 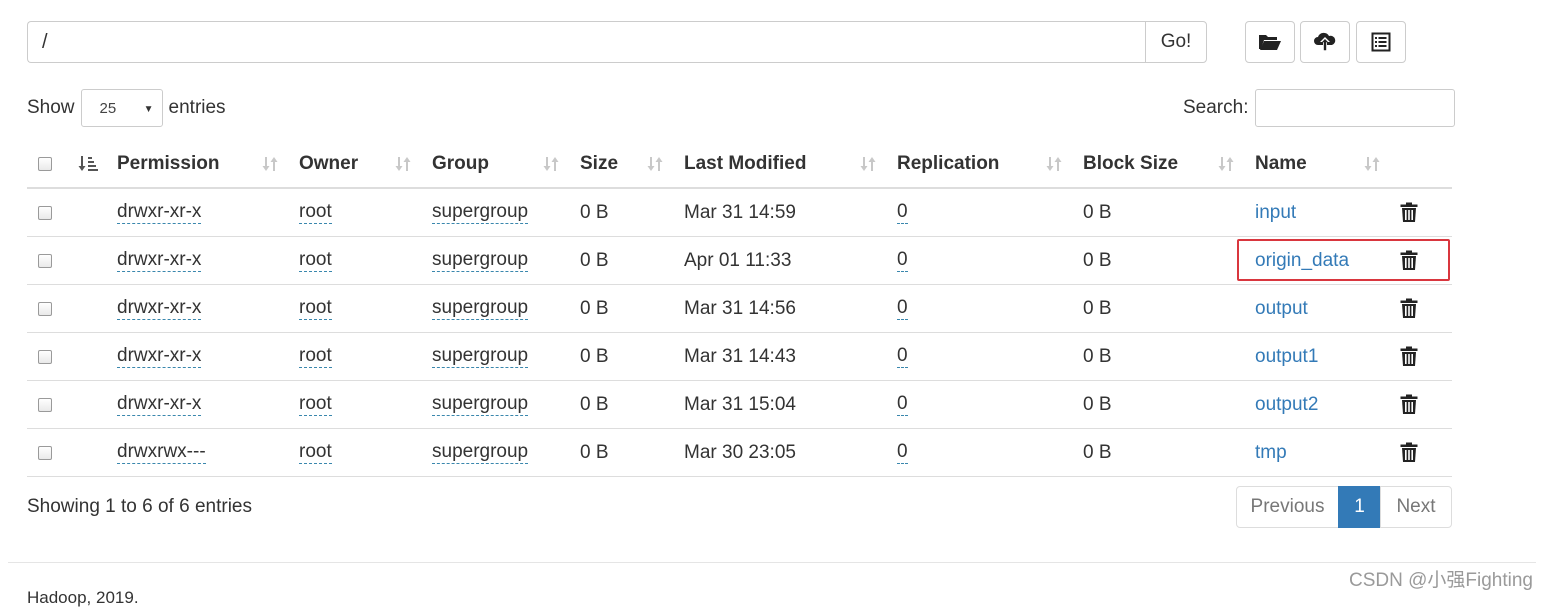 I want to click on search-input, so click(x=1355, y=108).